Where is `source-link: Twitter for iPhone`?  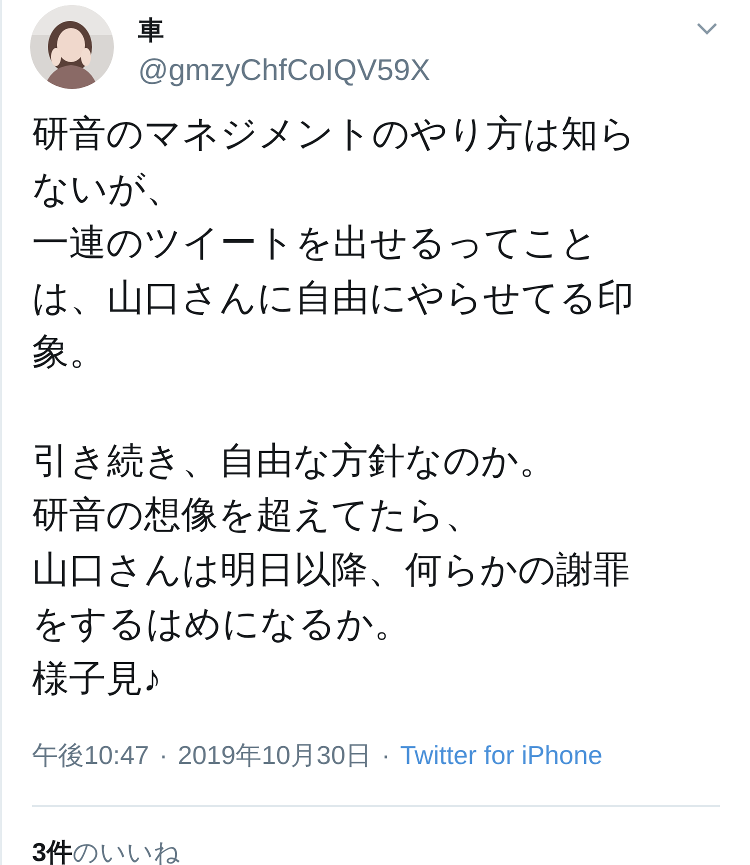 source-link: Twitter for iPhone is located at coordinates (501, 755).